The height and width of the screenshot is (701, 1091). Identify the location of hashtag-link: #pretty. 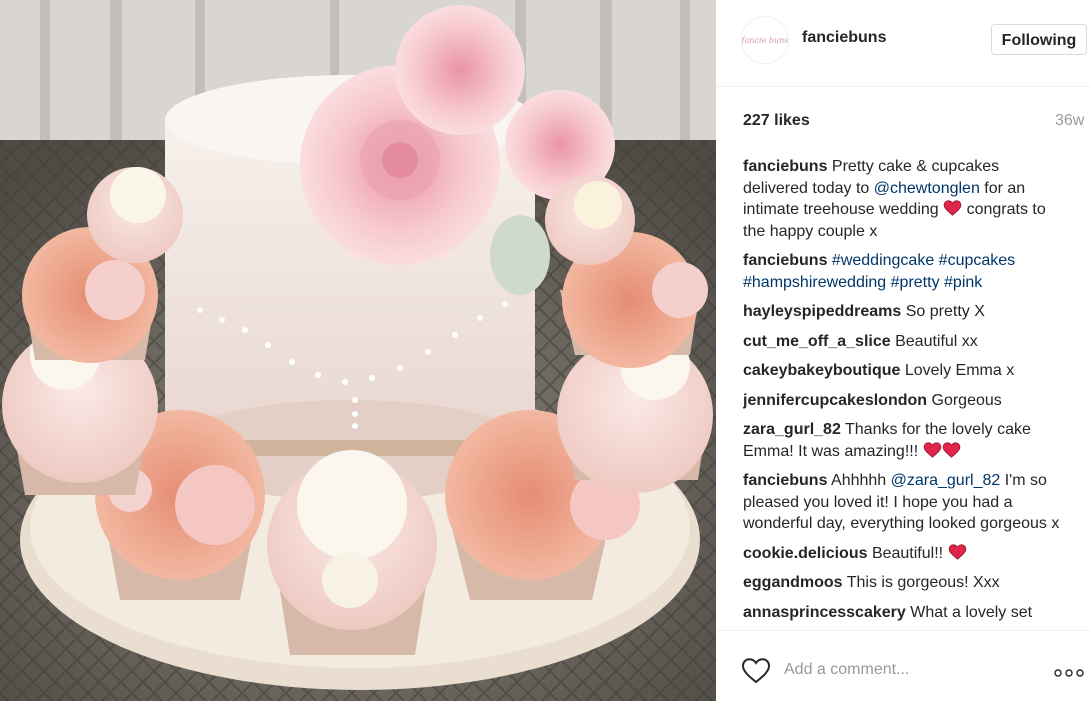
(915, 282).